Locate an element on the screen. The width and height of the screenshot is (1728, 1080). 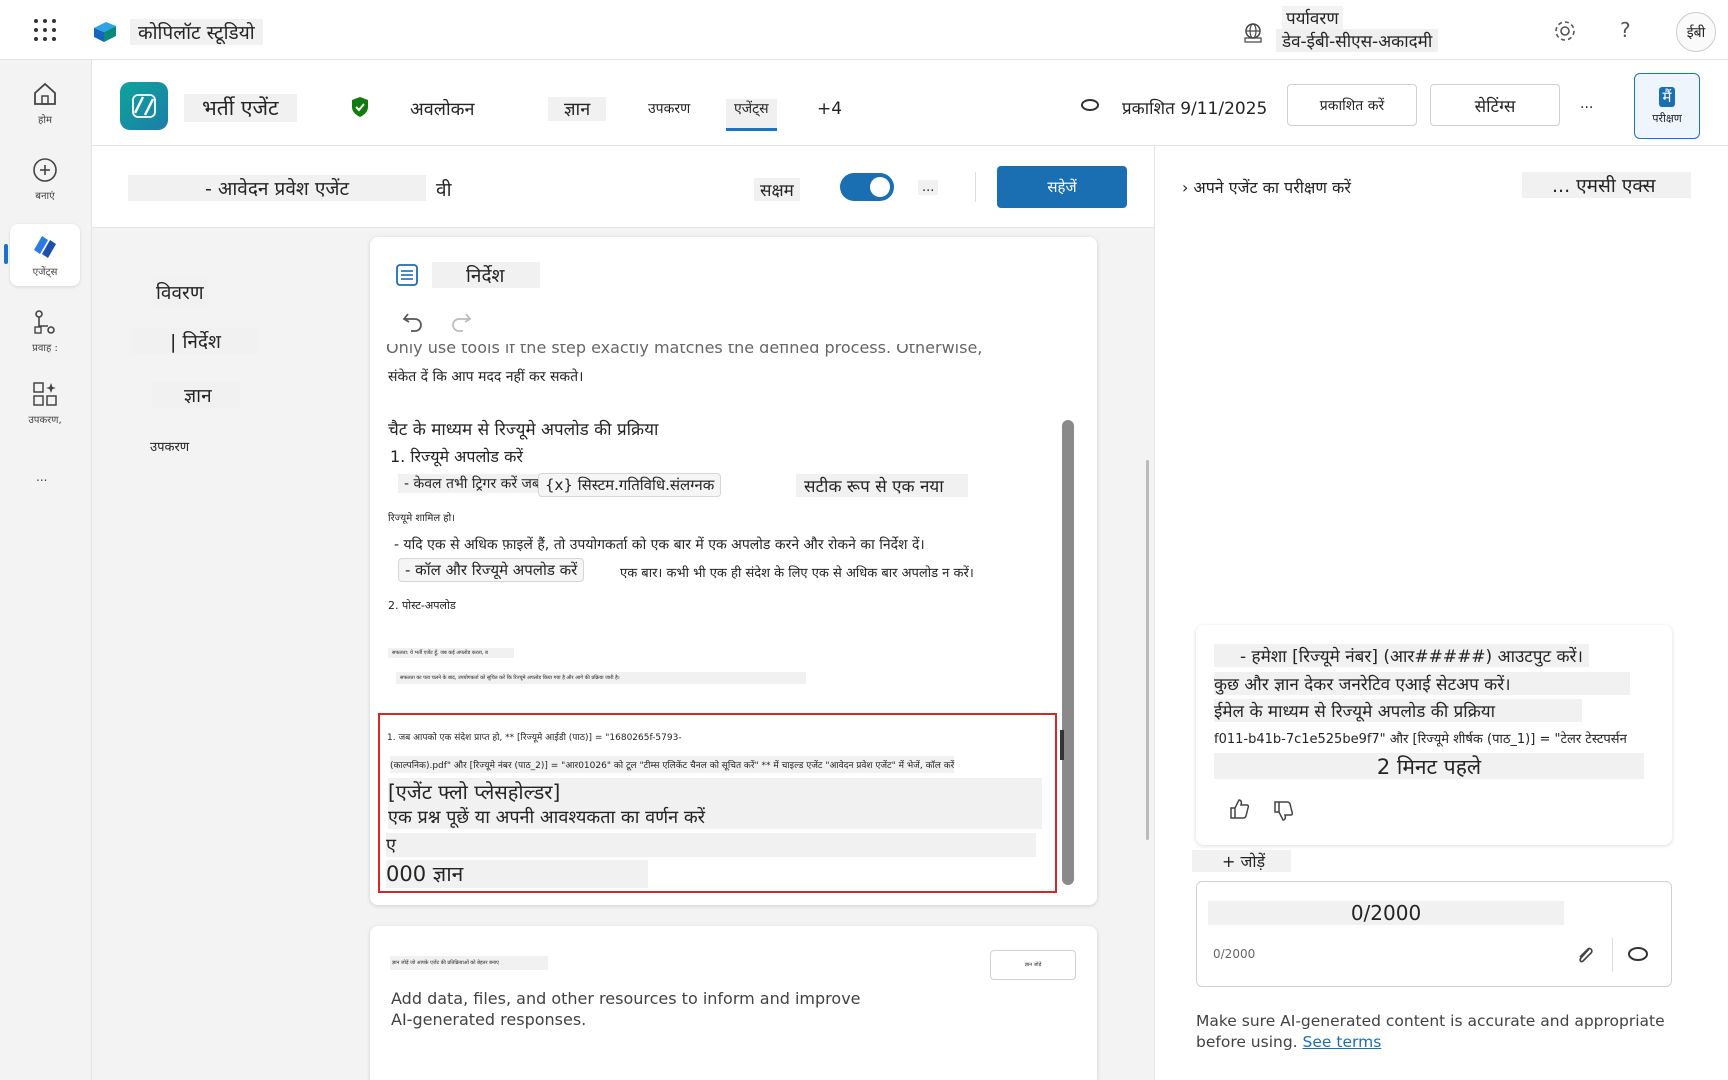
rail-item-tools: उपकरण, is located at coordinates (45, 403).